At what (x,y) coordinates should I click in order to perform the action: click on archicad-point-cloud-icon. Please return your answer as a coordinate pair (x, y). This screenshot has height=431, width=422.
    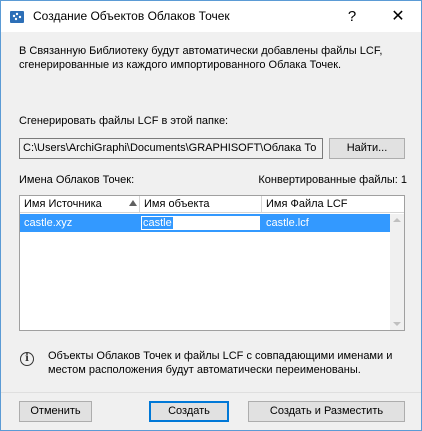
    Looking at the image, I should click on (17, 17).